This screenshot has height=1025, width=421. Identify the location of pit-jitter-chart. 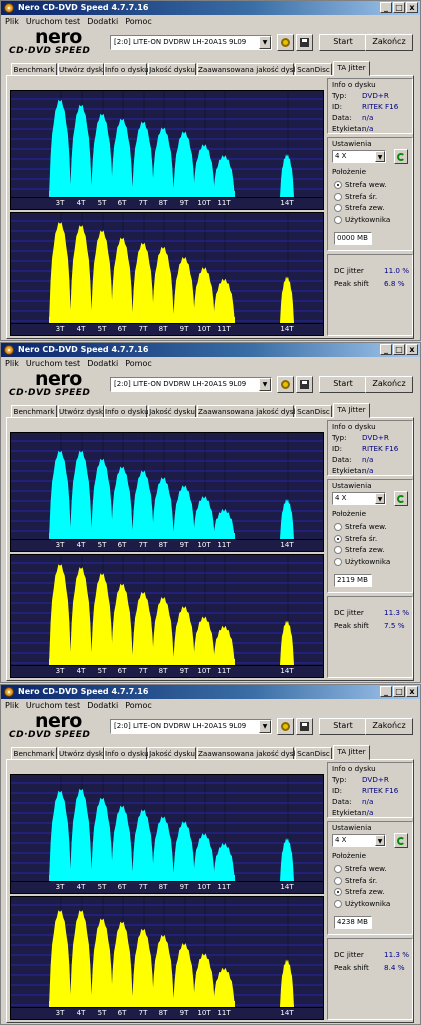
(167, 268).